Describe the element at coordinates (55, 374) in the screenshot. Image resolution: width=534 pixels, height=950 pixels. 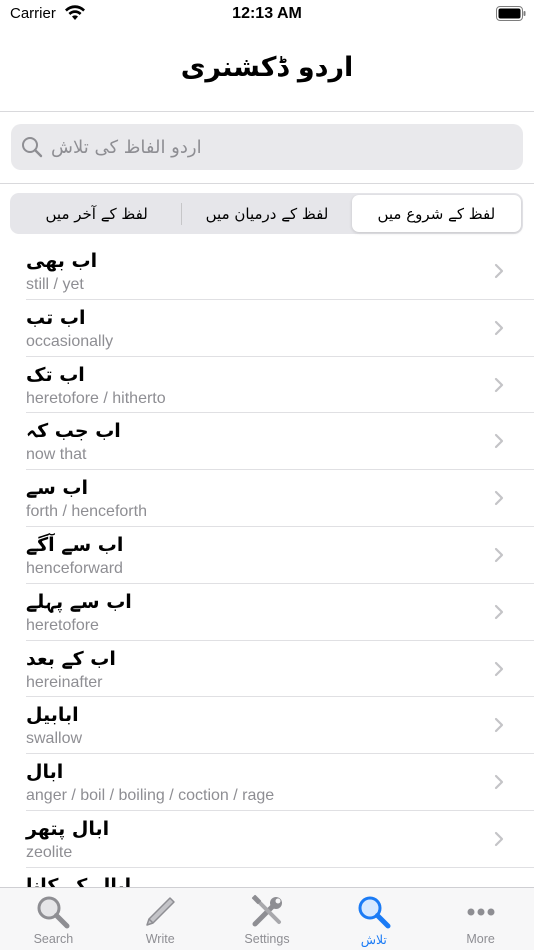
I see `entry-word: اب تک` at that location.